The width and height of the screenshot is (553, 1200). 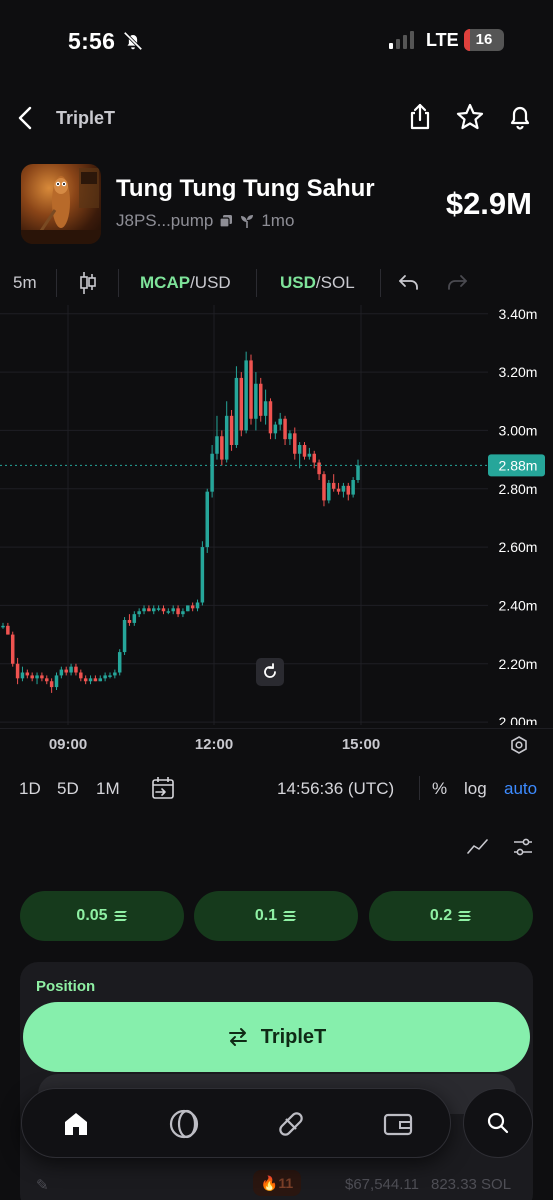 I want to click on time-tick: 12:00, so click(x=214, y=744).